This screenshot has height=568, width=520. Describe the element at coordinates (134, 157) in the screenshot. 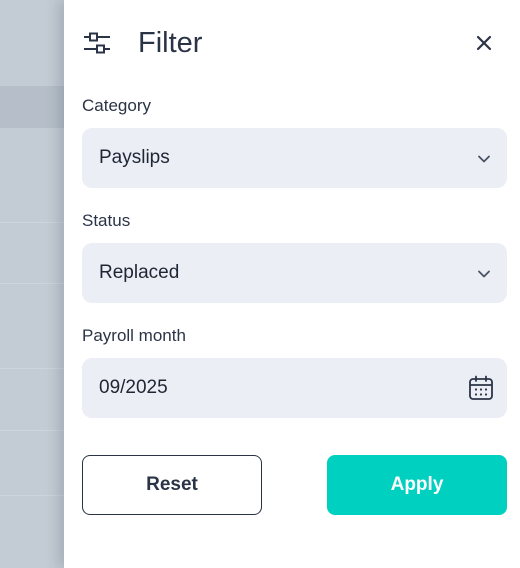

I see `category-value: Payslips` at that location.